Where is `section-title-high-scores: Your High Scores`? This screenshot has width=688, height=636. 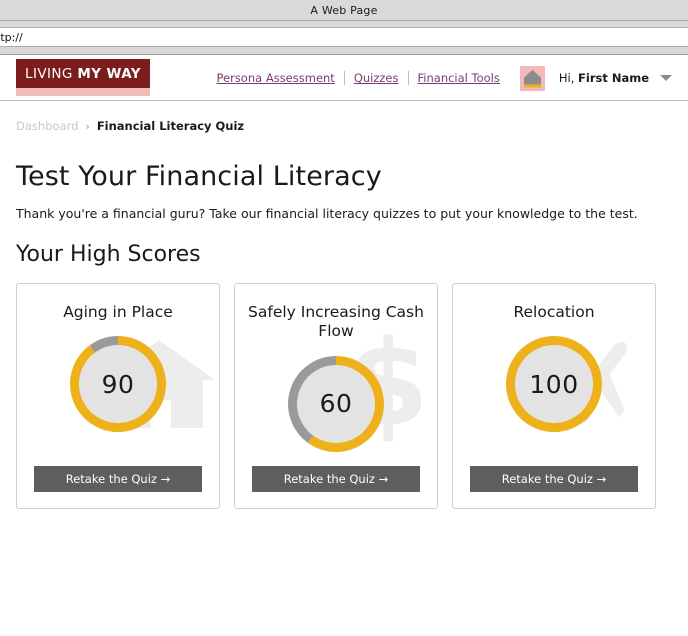 section-title-high-scores: Your High Scores is located at coordinates (108, 254).